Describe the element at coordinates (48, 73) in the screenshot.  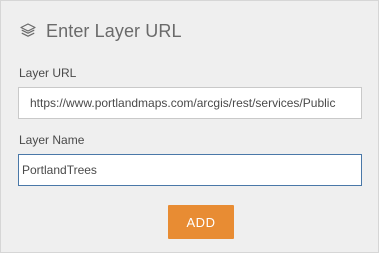
I see `layer-url-label: Layer URL` at that location.